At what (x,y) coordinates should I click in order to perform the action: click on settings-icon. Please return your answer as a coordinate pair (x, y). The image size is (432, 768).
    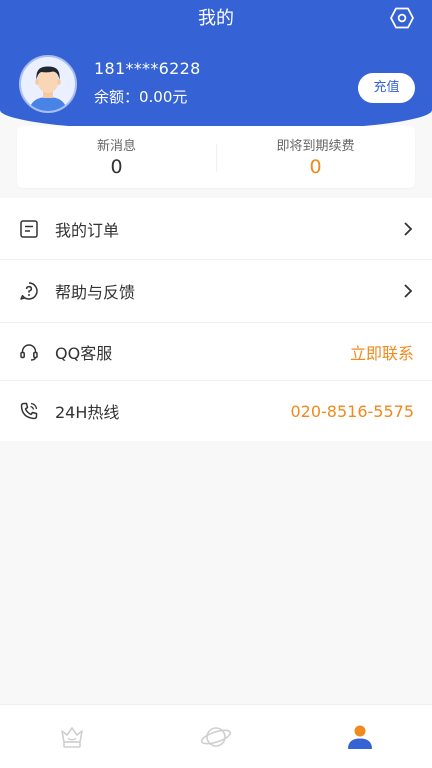
    Looking at the image, I should click on (402, 18).